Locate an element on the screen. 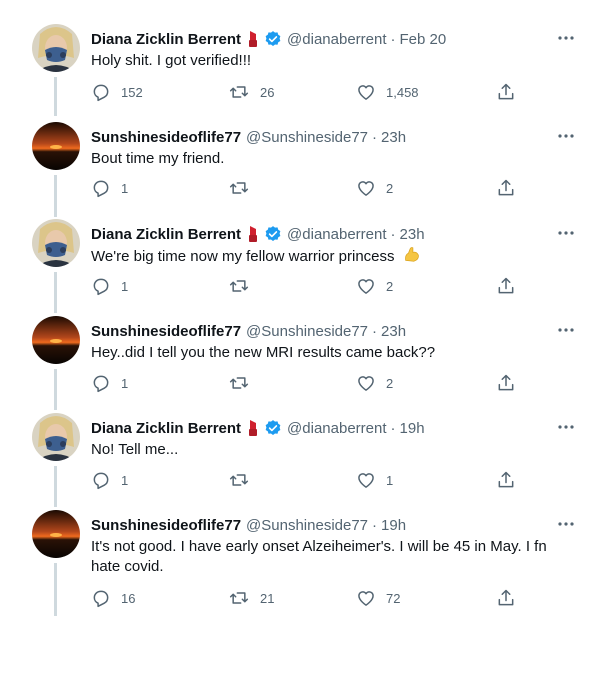 This screenshot has width=598, height=678. tweet-text: Bout time my friend. is located at coordinates (158, 158).